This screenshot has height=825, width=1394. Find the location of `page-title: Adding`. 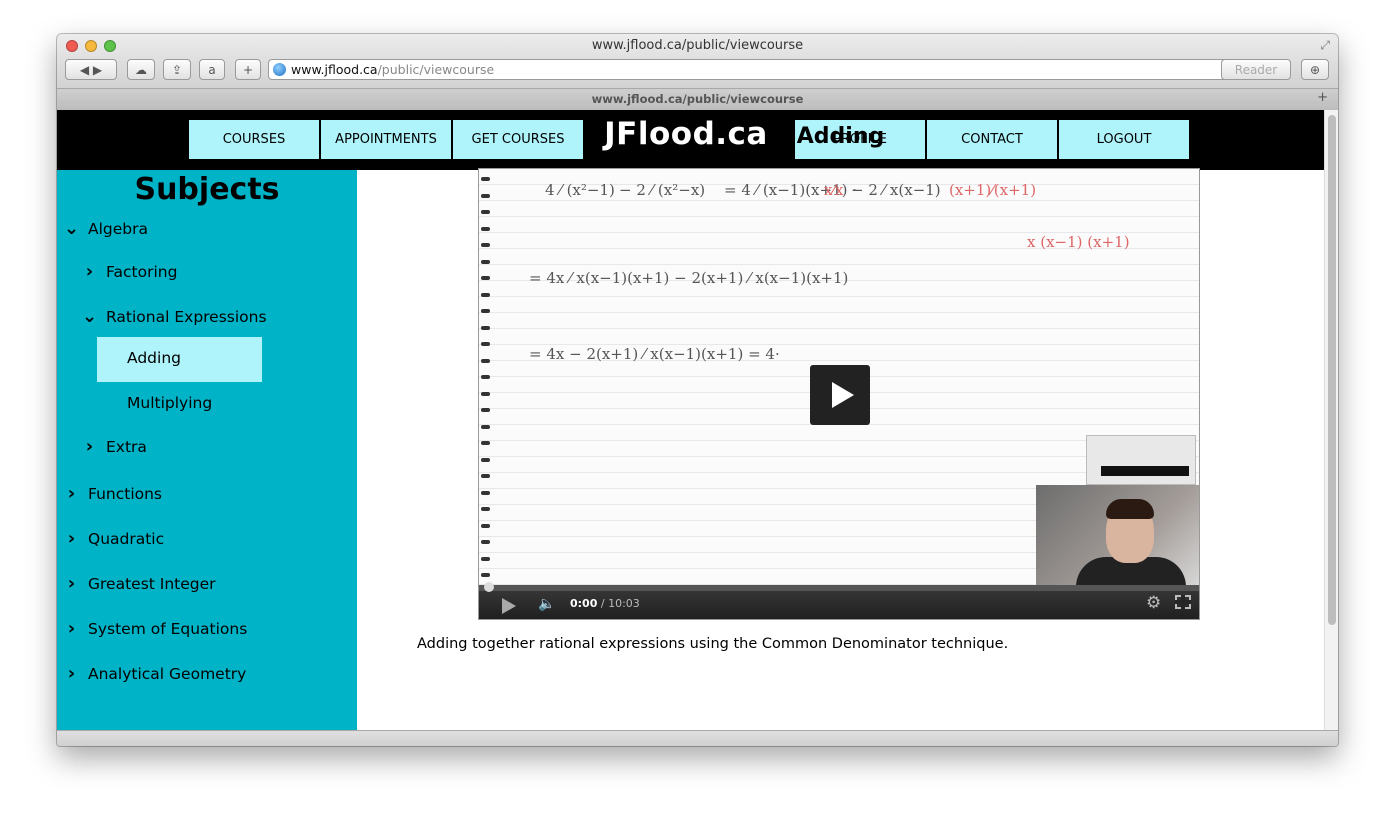

page-title: Adding is located at coordinates (840, 136).